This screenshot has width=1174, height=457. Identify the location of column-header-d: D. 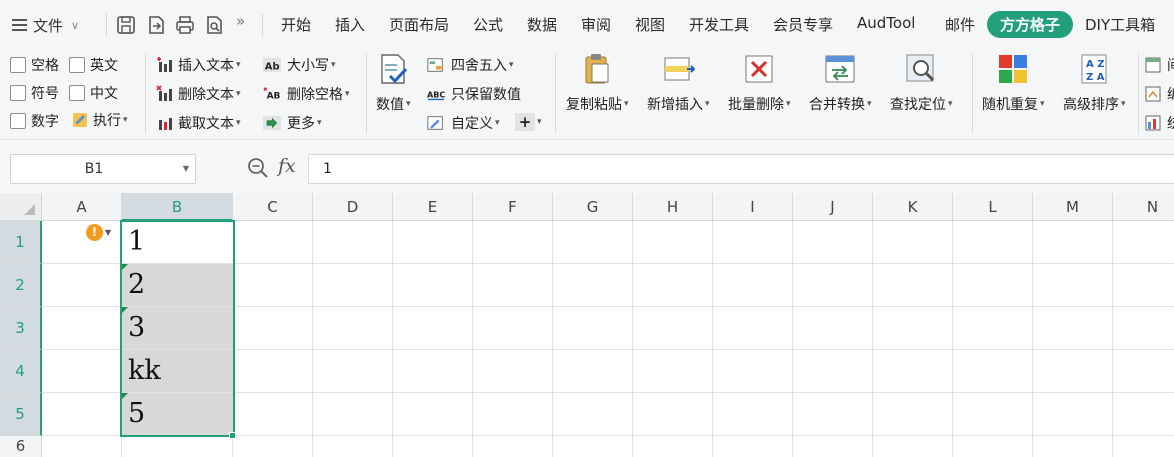
(353, 207).